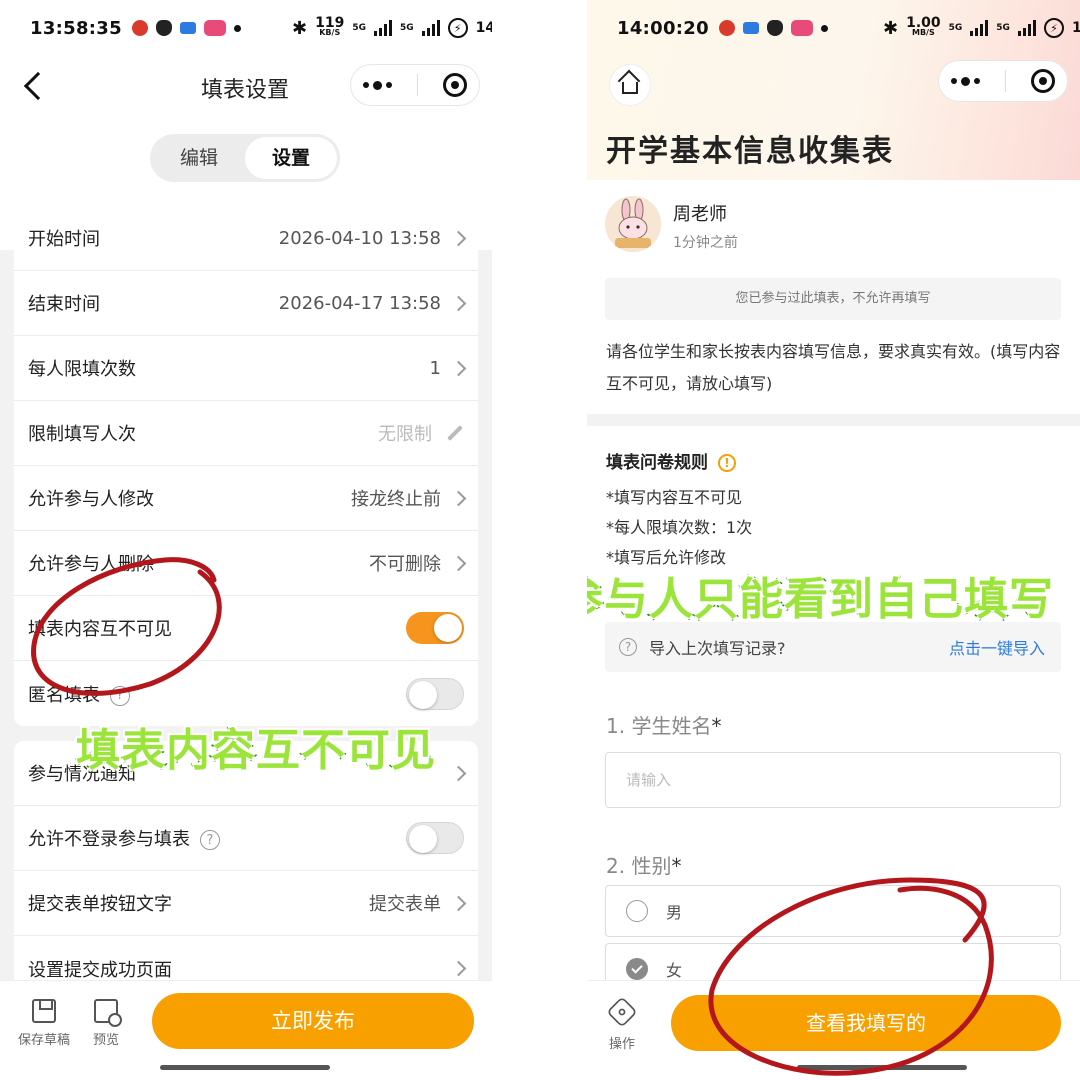 The width and height of the screenshot is (1080, 1080). I want to click on option-male: 男, so click(833, 911).